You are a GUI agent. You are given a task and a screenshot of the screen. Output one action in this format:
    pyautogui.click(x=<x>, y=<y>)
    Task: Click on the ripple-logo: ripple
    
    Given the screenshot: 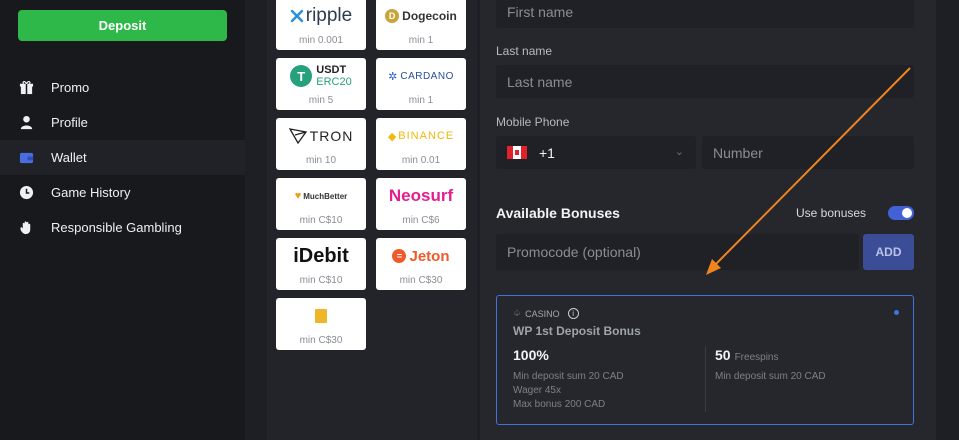 What is the action you would take?
    pyautogui.click(x=321, y=16)
    